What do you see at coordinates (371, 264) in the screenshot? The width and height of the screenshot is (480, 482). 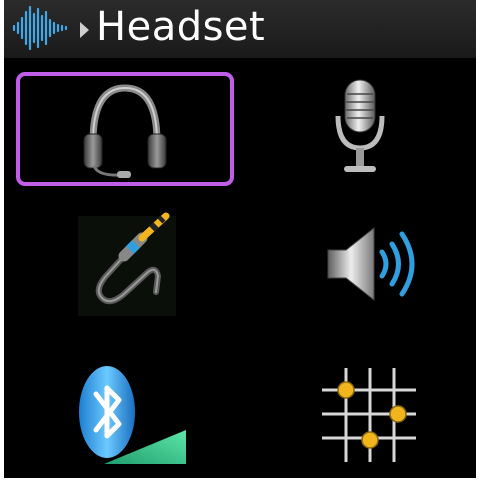 I see `speaker-icon` at bounding box center [371, 264].